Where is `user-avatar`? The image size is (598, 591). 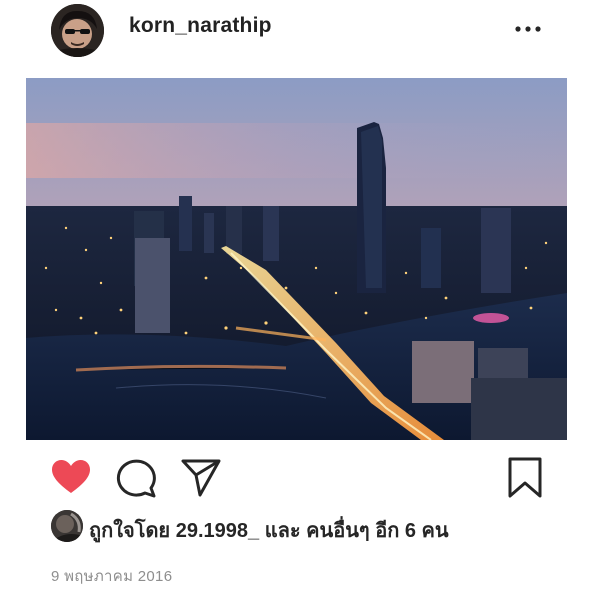 user-avatar is located at coordinates (77, 30).